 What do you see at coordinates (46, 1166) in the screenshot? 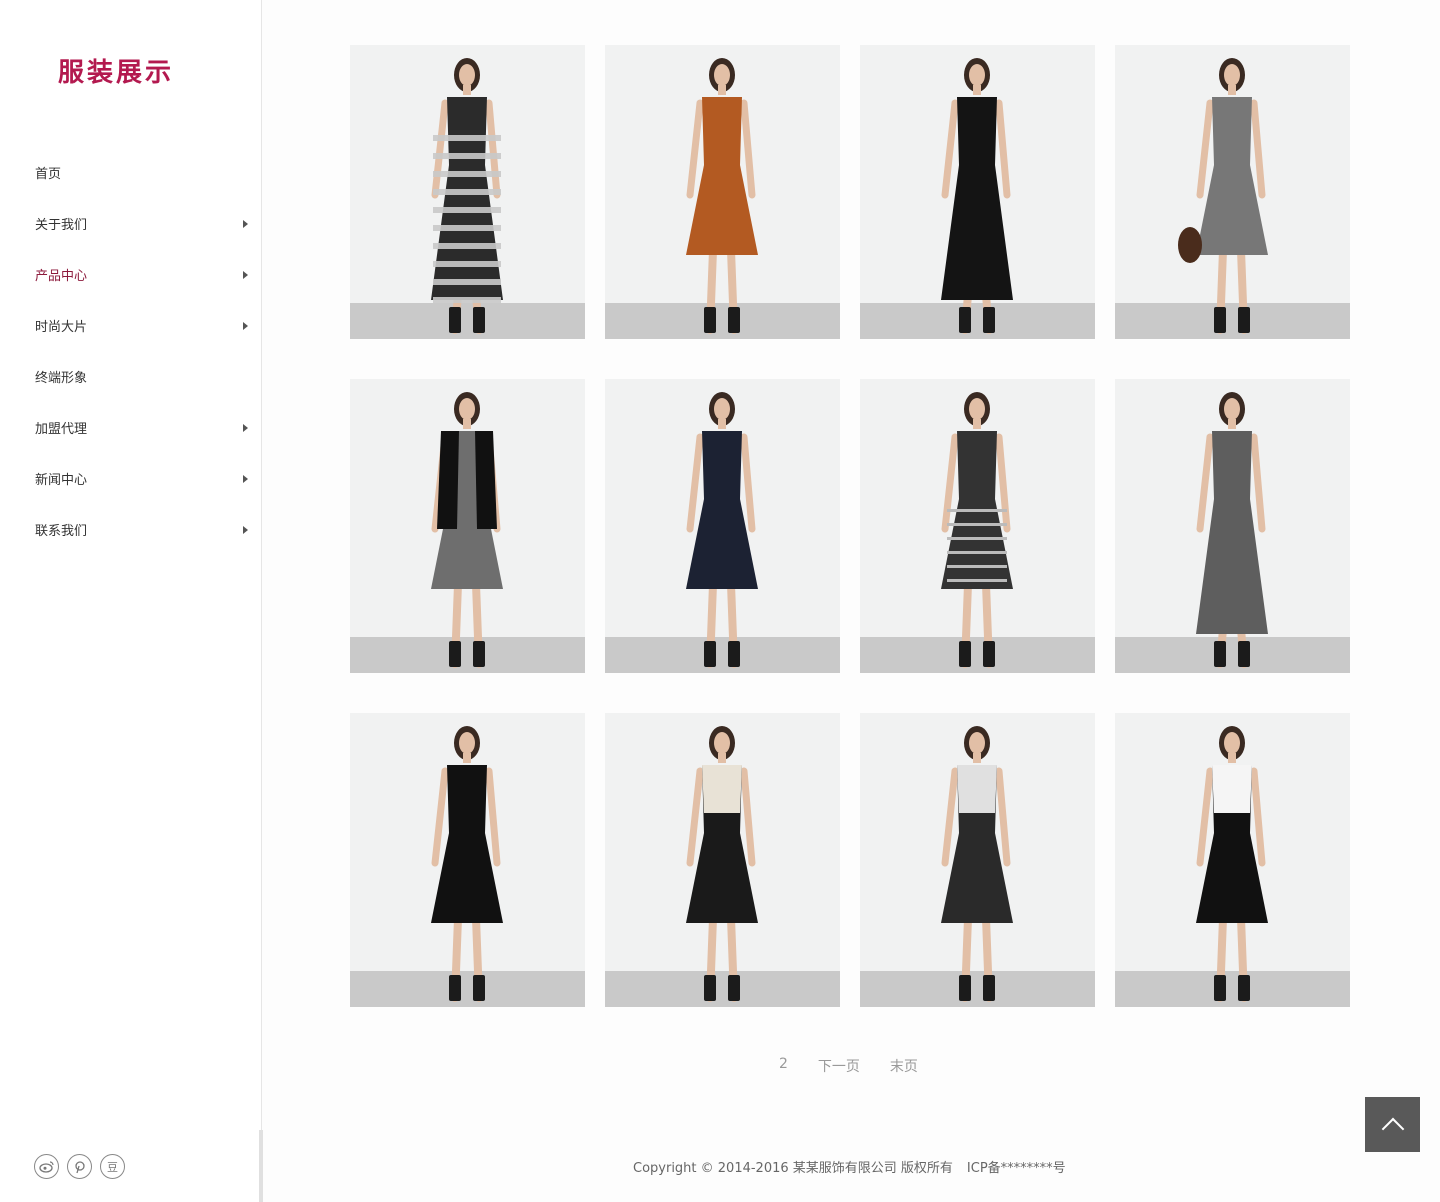
I see `weibo-icon` at bounding box center [46, 1166].